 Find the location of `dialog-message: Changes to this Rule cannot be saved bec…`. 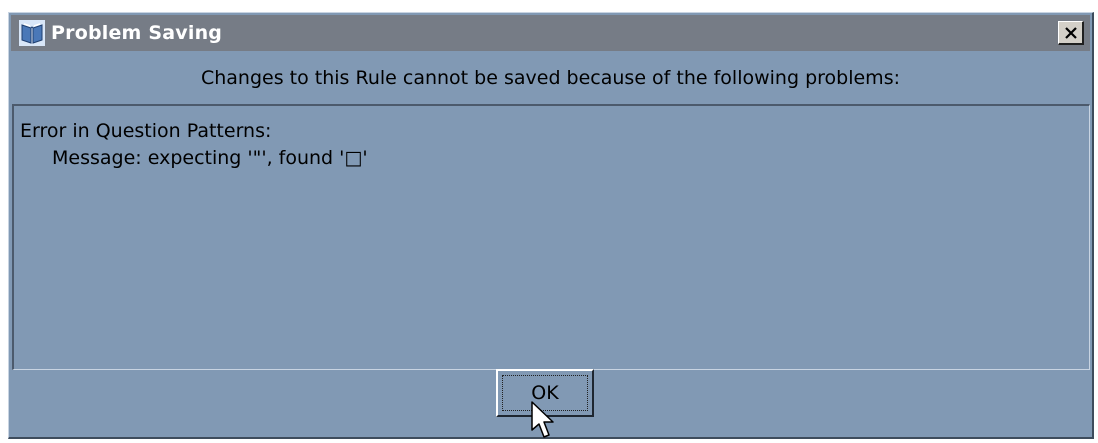

dialog-message: Changes to this Rule cannot be saved bec… is located at coordinates (550, 78).